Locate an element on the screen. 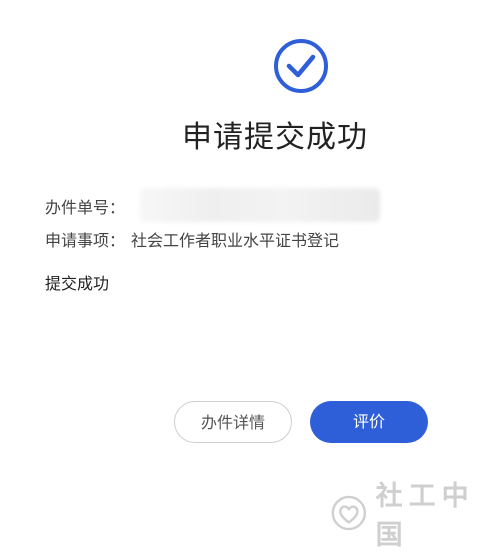 The width and height of the screenshot is (500, 552). page-title: 申请提交成功 is located at coordinates (275, 137).